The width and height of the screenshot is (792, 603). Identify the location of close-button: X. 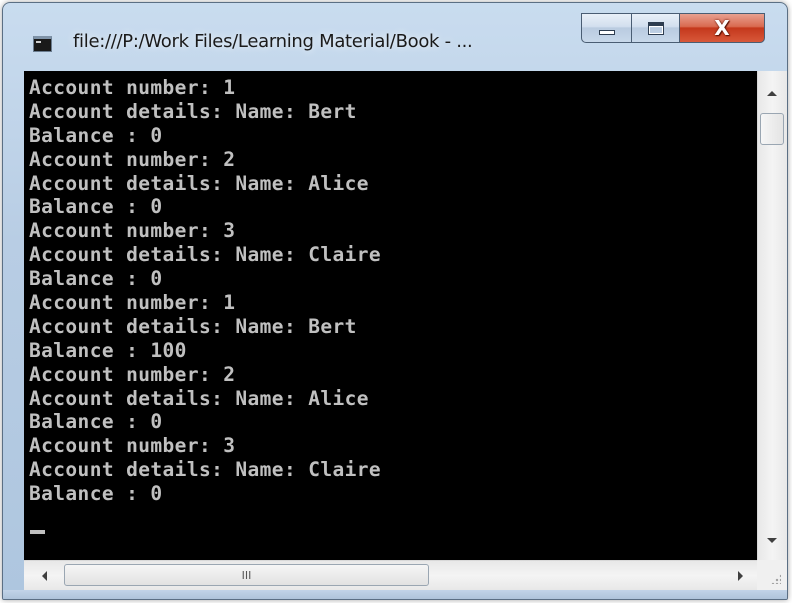
(722, 28).